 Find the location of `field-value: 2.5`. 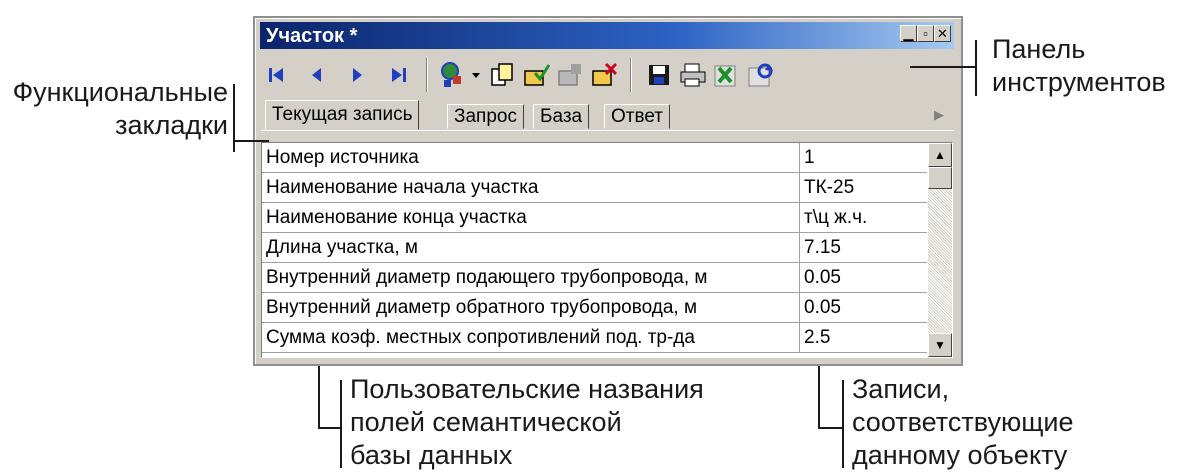

field-value: 2.5 is located at coordinates (865, 337).